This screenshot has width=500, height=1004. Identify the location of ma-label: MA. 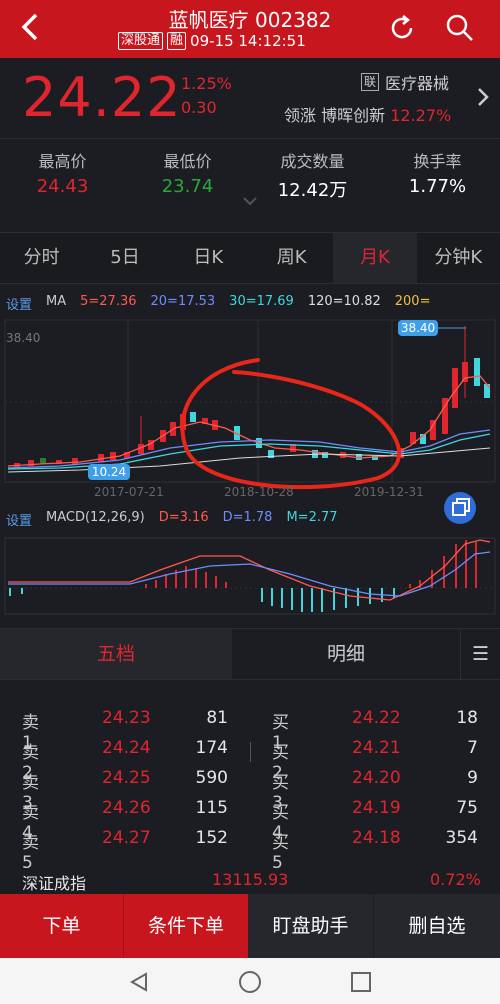
(56, 301).